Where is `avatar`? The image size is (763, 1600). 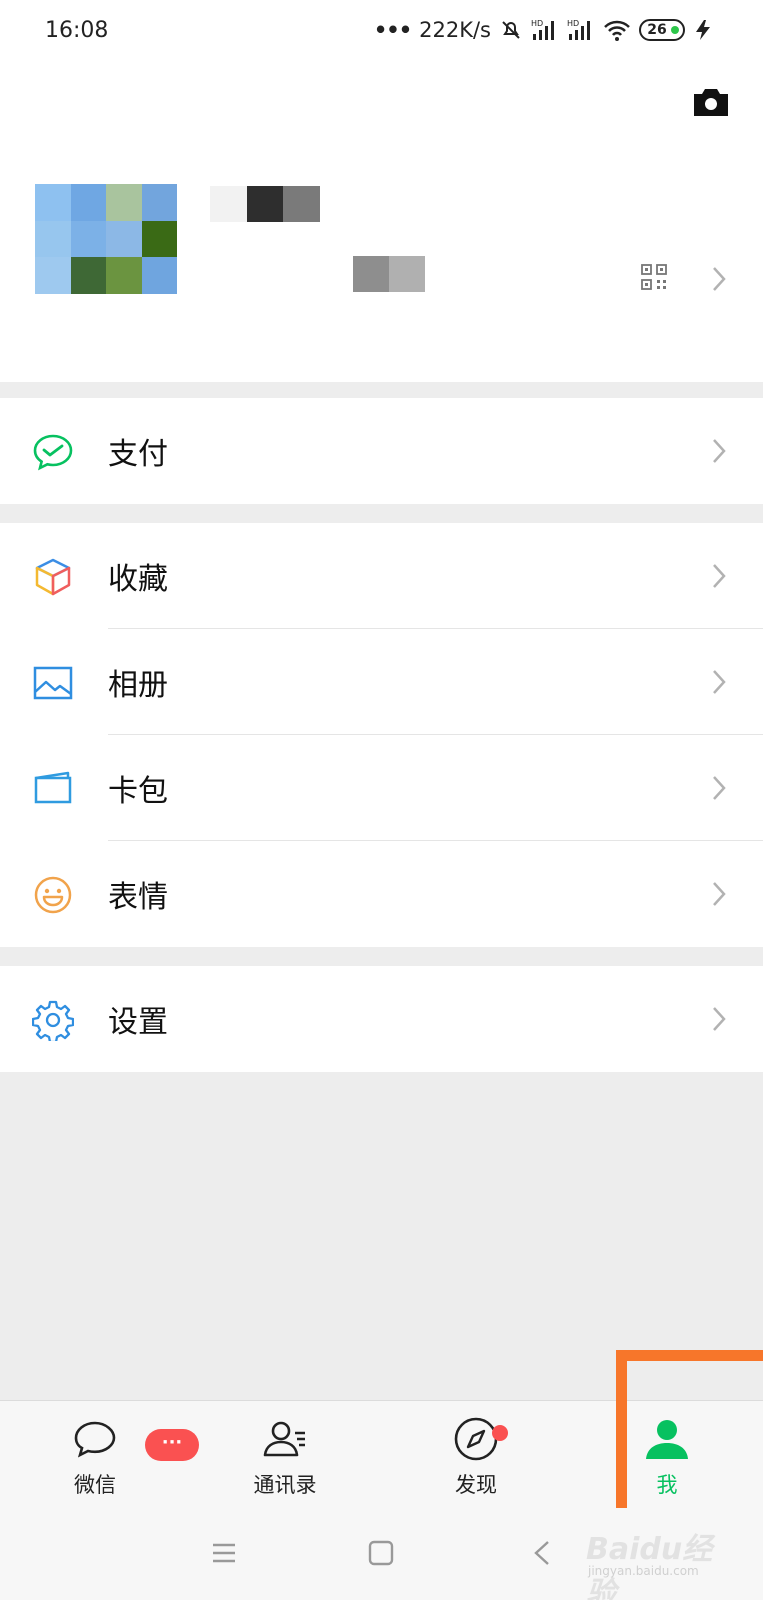
avatar is located at coordinates (106, 239).